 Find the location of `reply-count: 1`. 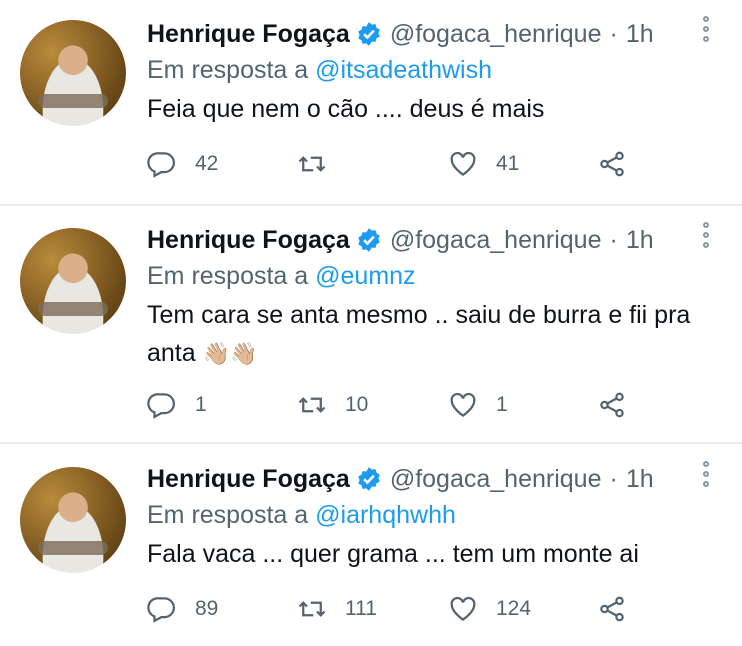

reply-count: 1 is located at coordinates (201, 404).